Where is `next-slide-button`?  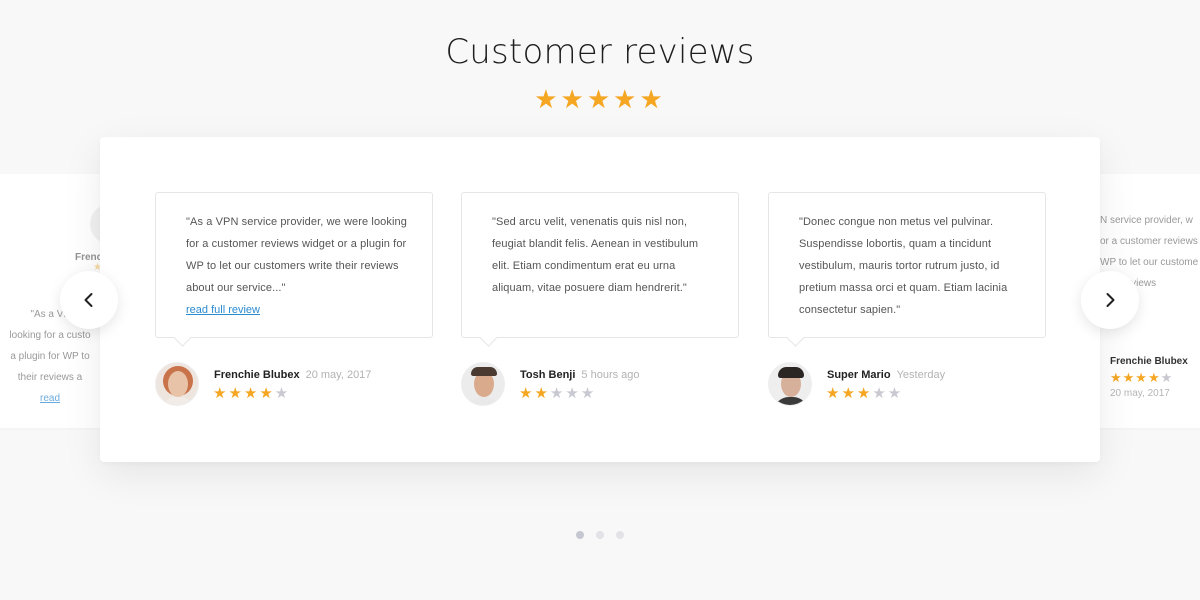
next-slide-button is located at coordinates (1110, 300).